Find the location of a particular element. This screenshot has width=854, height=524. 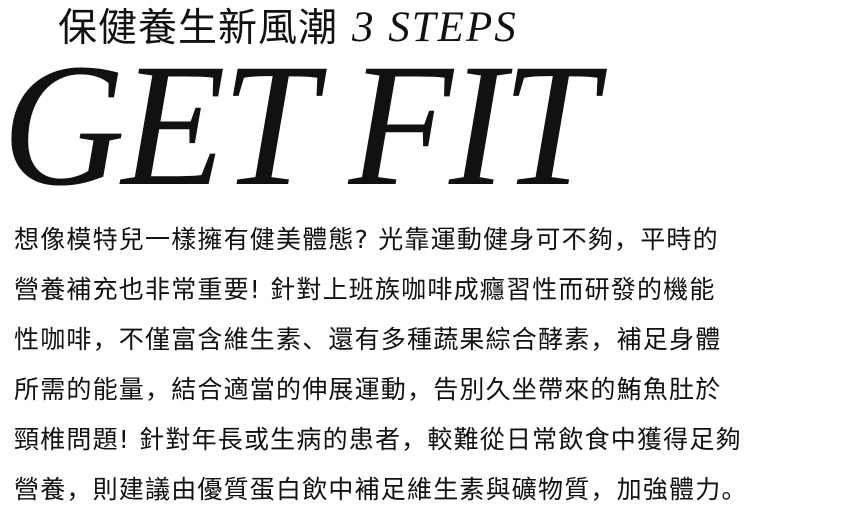

article-line-2: 營養補充也非常重要! 針對上班族咖啡成癮習性而研發的機能 is located at coordinates (365, 289).